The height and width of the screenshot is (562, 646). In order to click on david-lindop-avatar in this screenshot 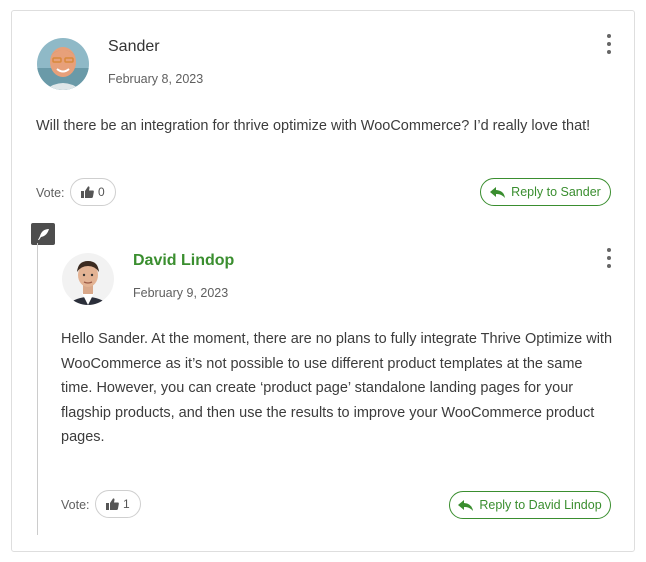, I will do `click(88, 279)`.